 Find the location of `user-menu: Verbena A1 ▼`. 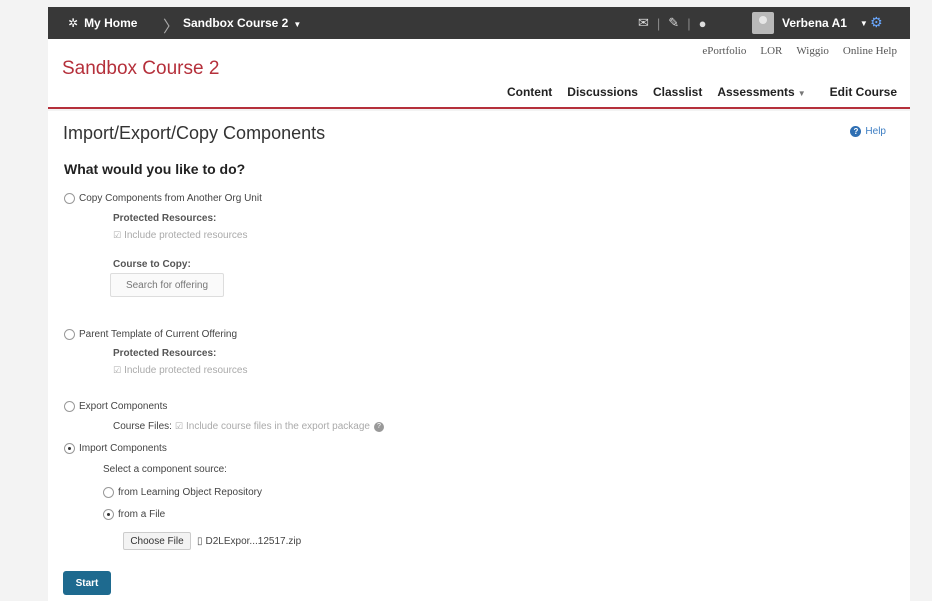

user-menu: Verbena A1 ▼ is located at coordinates (810, 23).